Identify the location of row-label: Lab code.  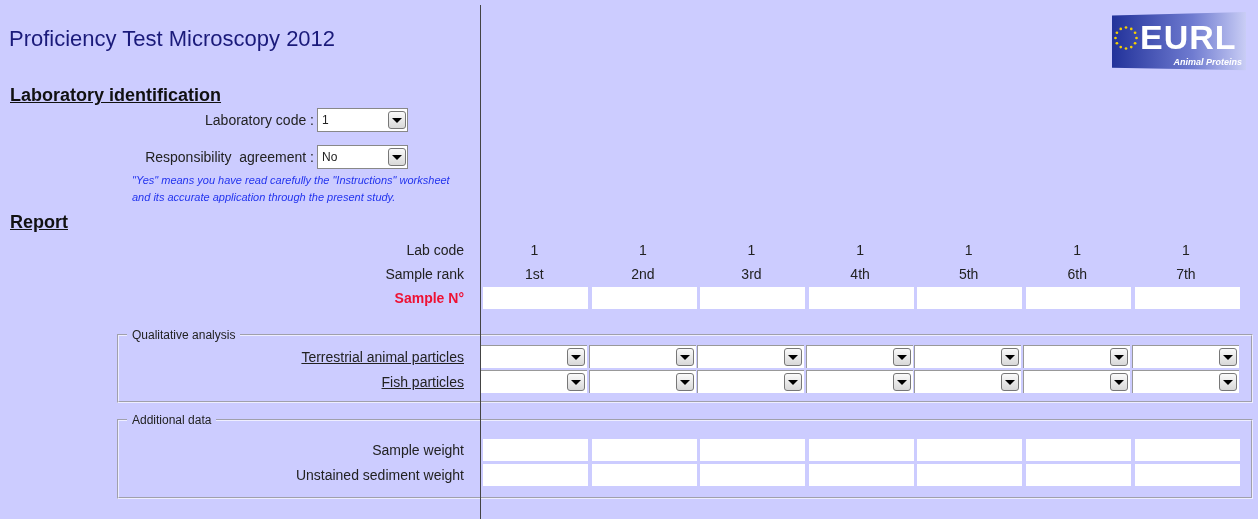
(435, 250).